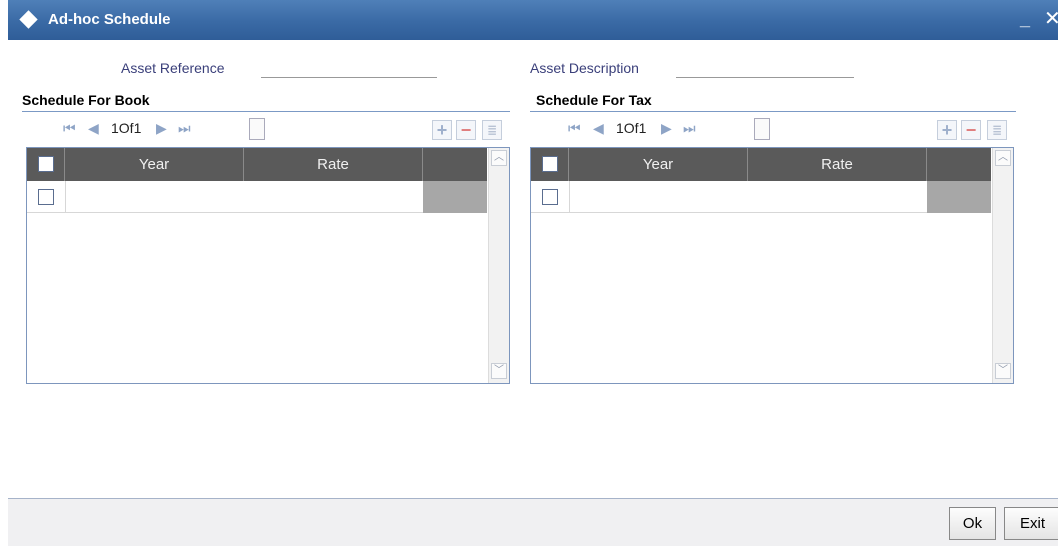 The height and width of the screenshot is (546, 1058). Describe the element at coordinates (666, 128) in the screenshot. I see `tax-next-page-icon: ▶` at that location.